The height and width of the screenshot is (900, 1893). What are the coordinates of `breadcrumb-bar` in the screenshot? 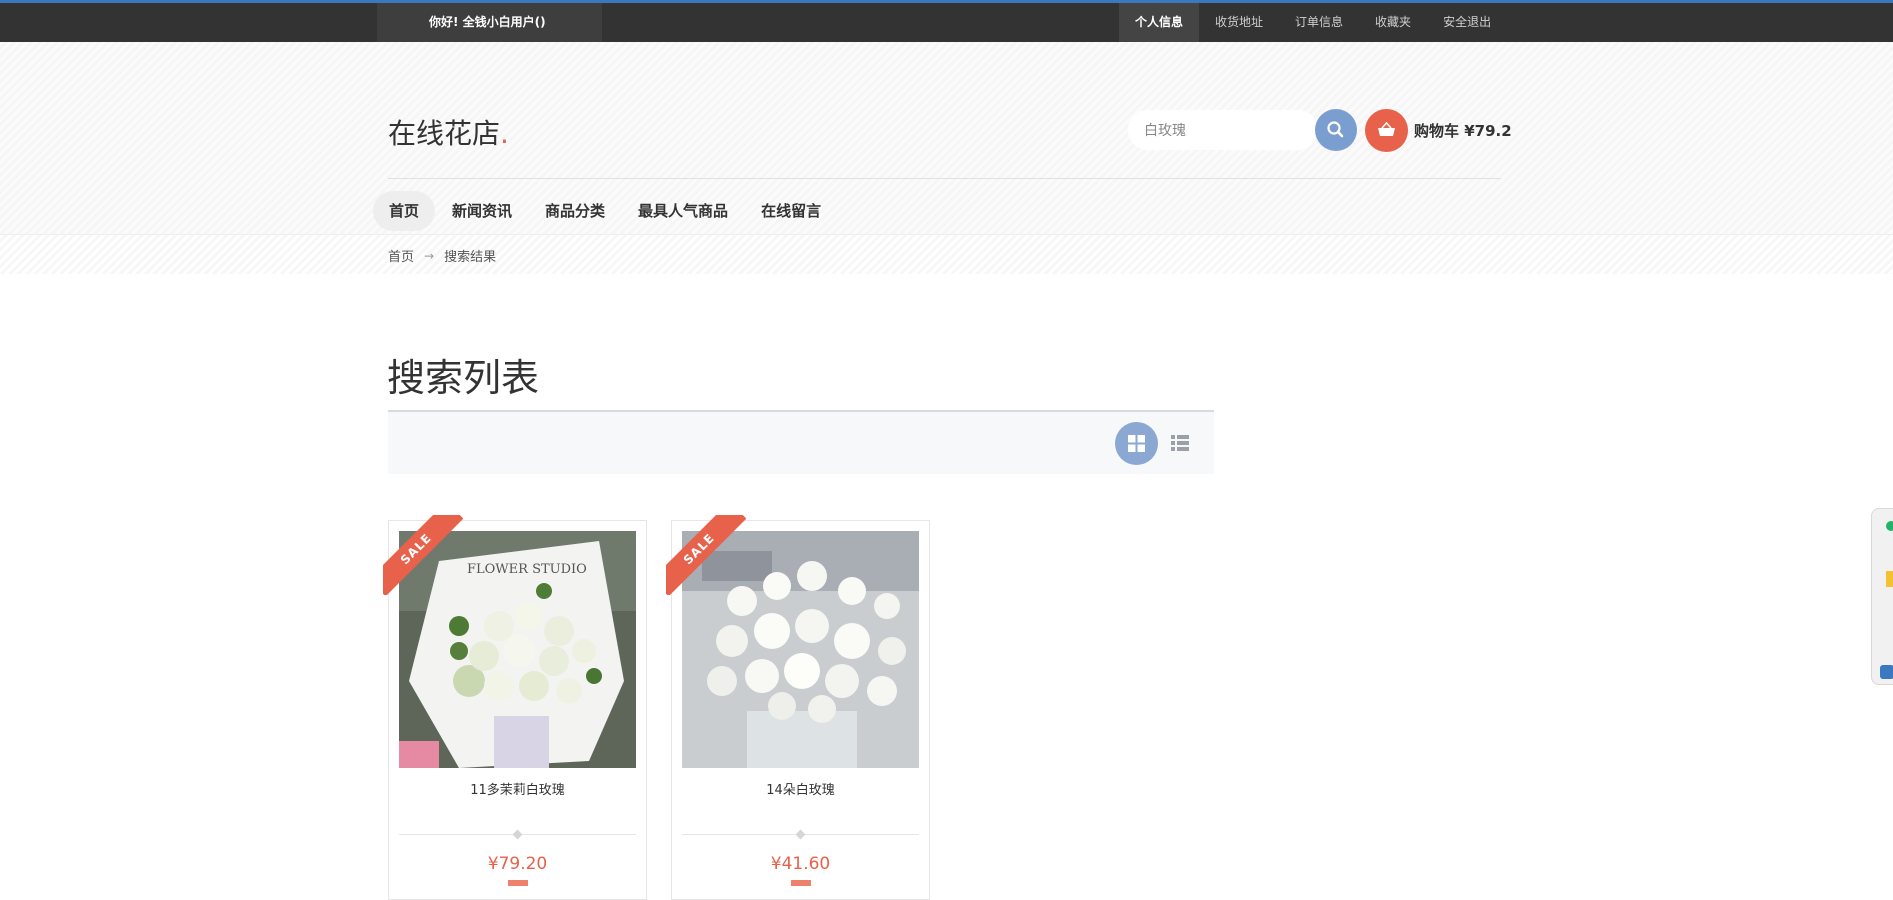 It's located at (946, 254).